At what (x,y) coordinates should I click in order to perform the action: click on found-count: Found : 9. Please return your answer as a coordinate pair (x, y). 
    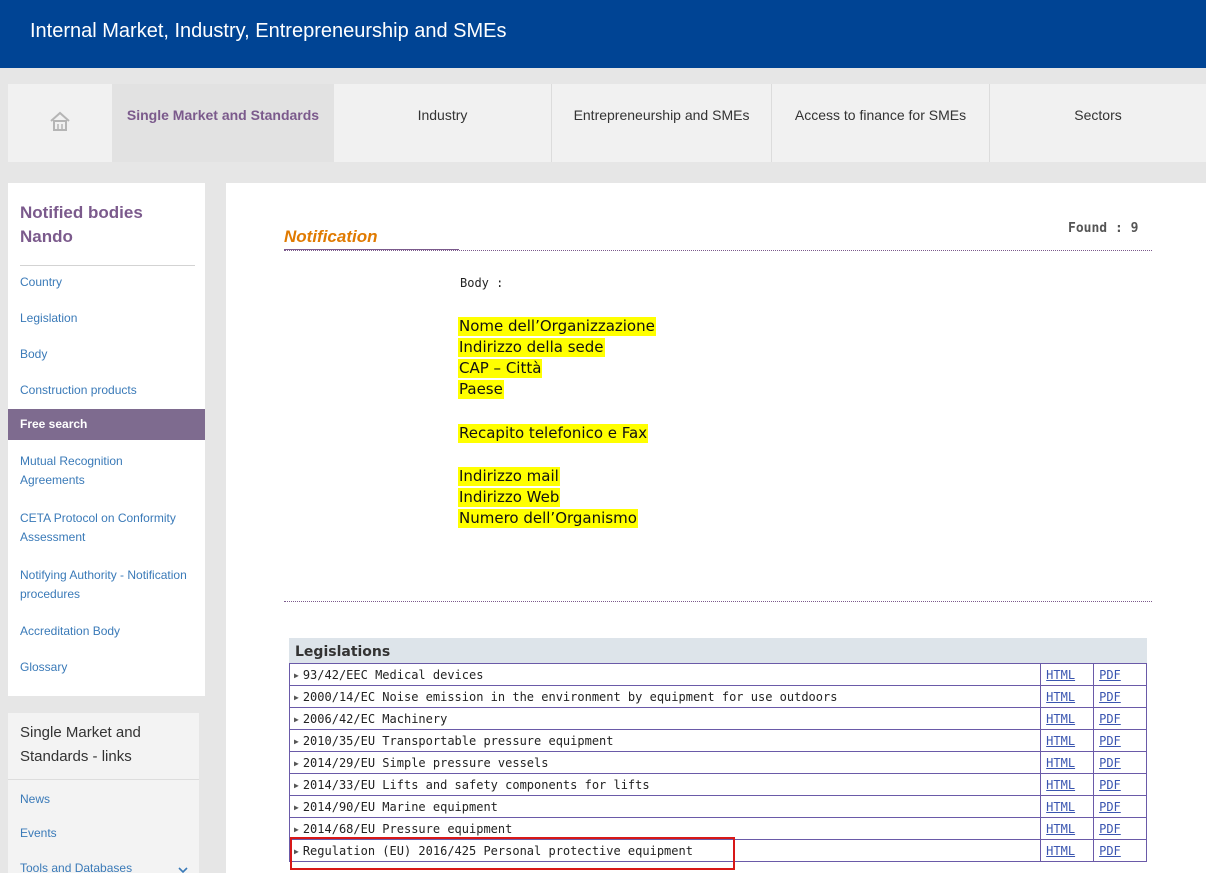
    Looking at the image, I should click on (1103, 228).